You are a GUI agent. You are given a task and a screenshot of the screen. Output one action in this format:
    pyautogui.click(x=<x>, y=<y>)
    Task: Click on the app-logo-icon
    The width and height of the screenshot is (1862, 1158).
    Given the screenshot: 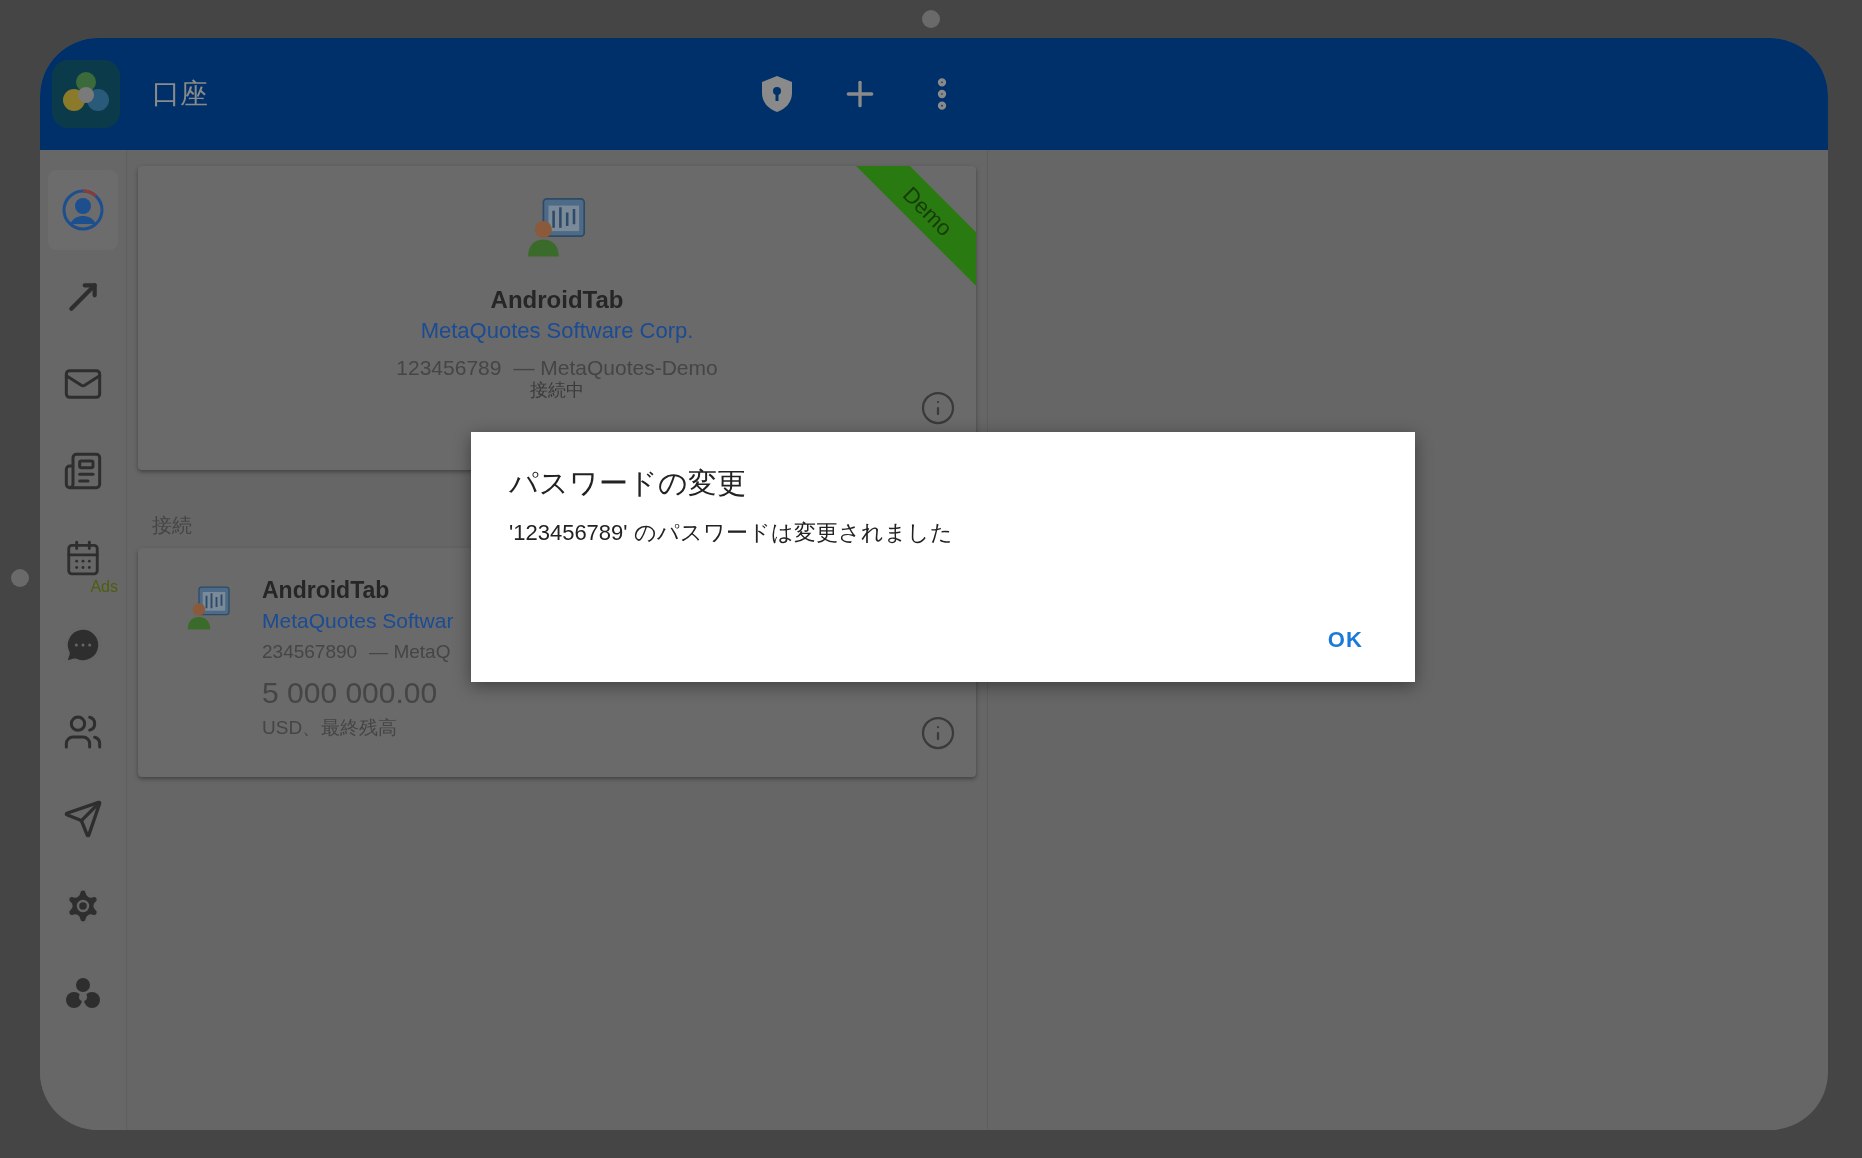 What is the action you would take?
    pyautogui.click(x=86, y=94)
    